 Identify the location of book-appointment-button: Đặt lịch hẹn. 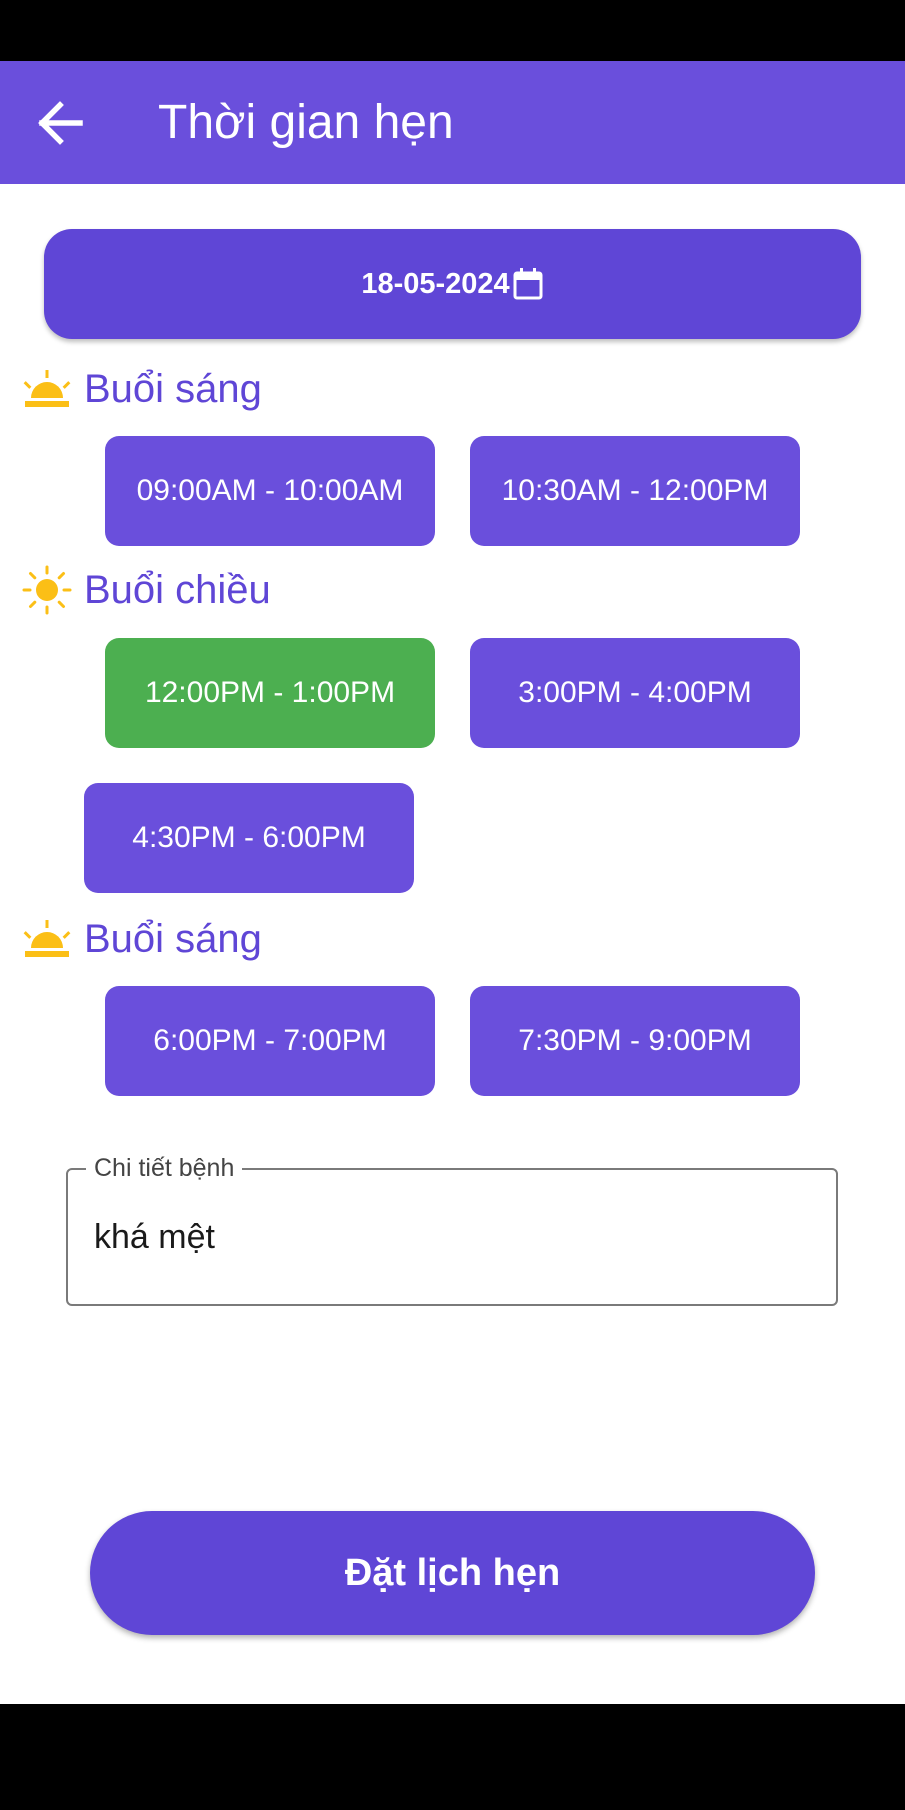
(452, 1573).